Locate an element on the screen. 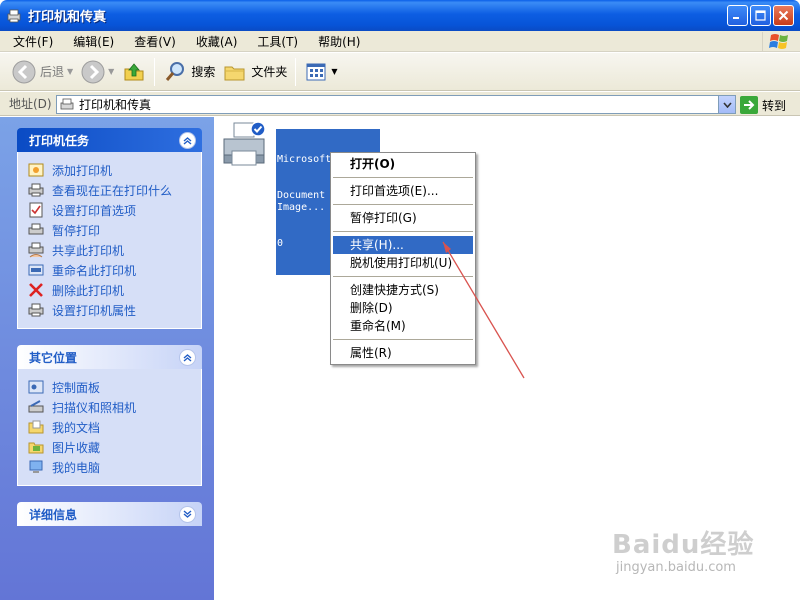  scanner-icon is located at coordinates (36, 407).